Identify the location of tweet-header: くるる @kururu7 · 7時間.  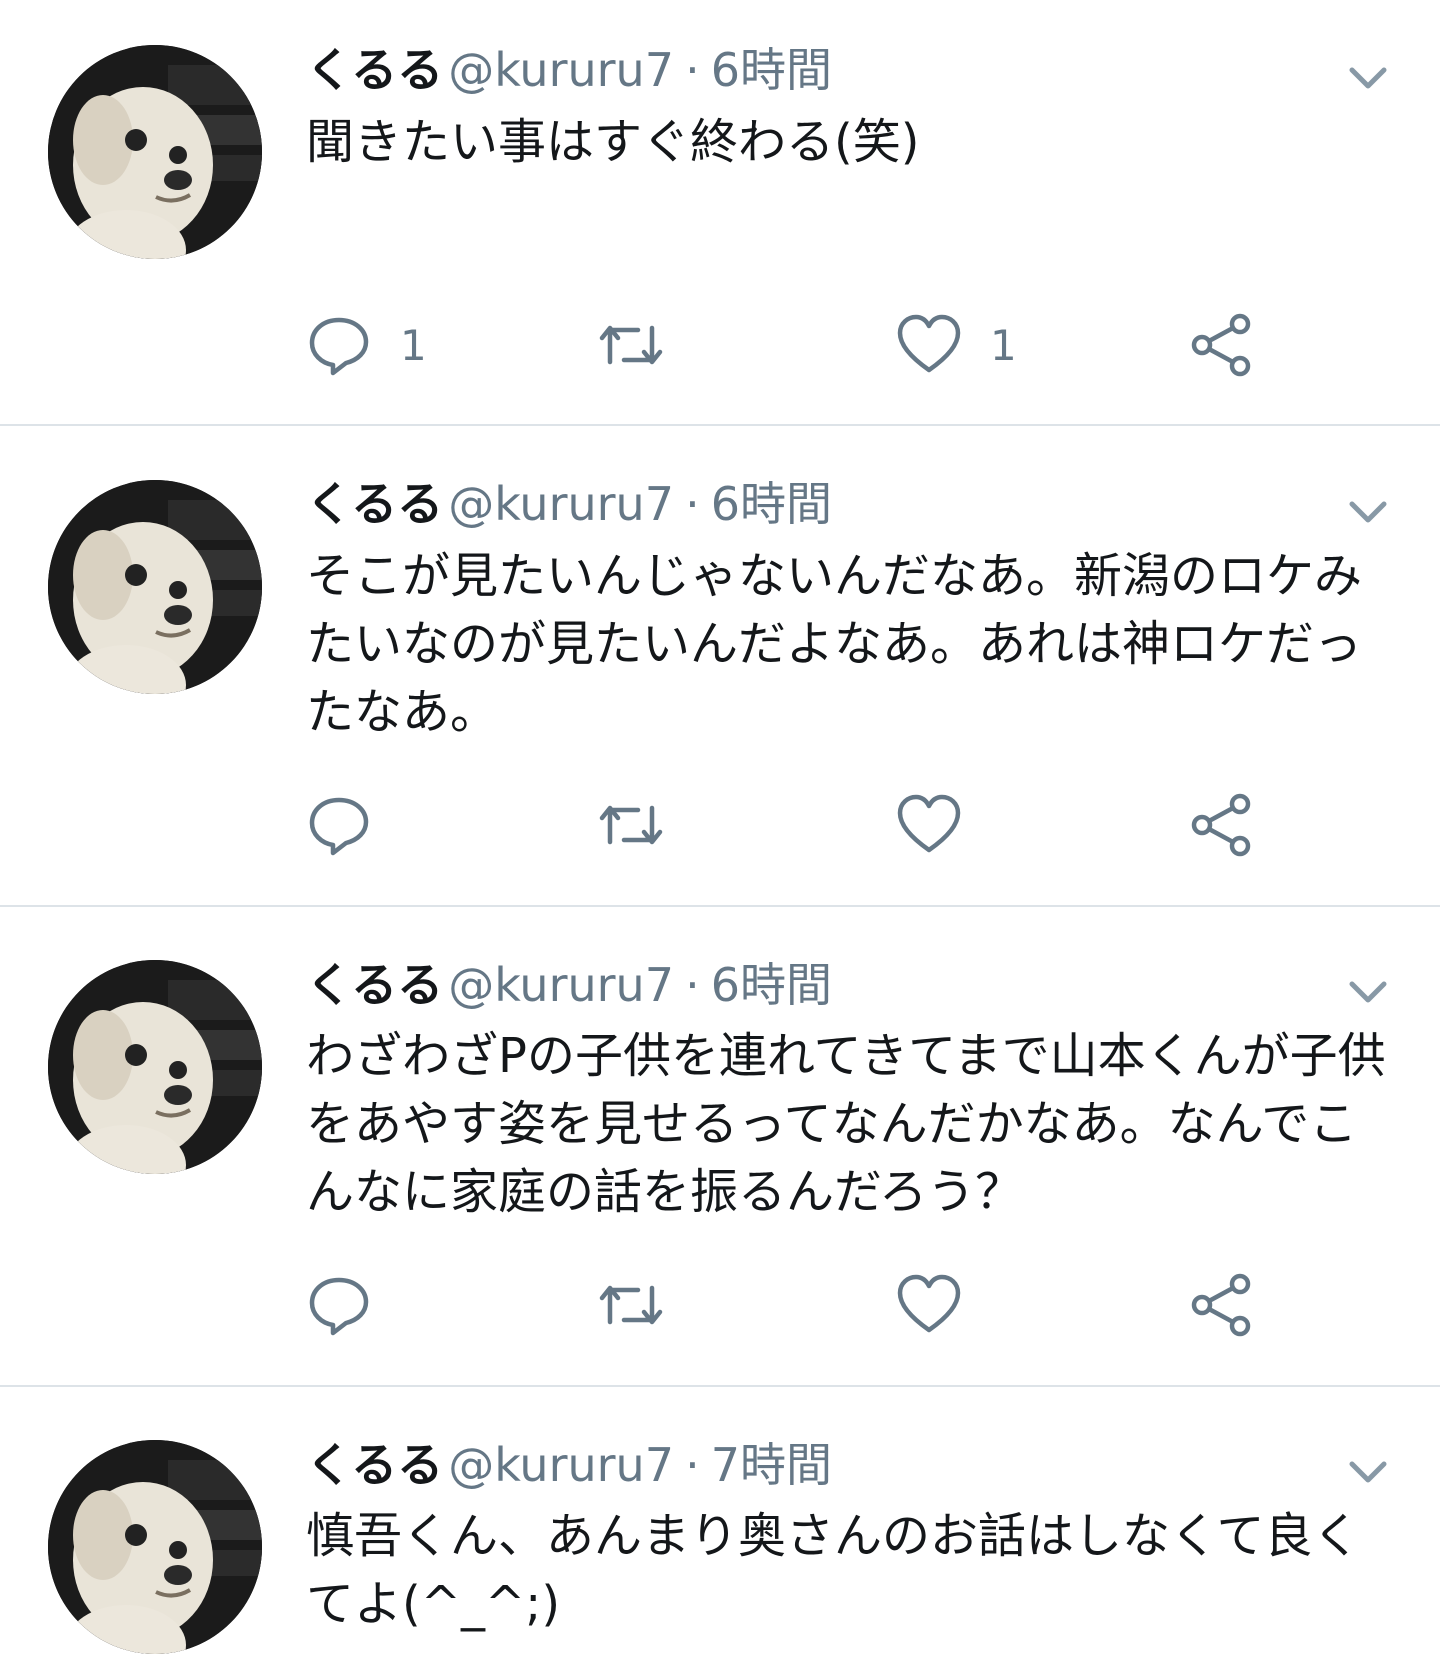
(569, 1465).